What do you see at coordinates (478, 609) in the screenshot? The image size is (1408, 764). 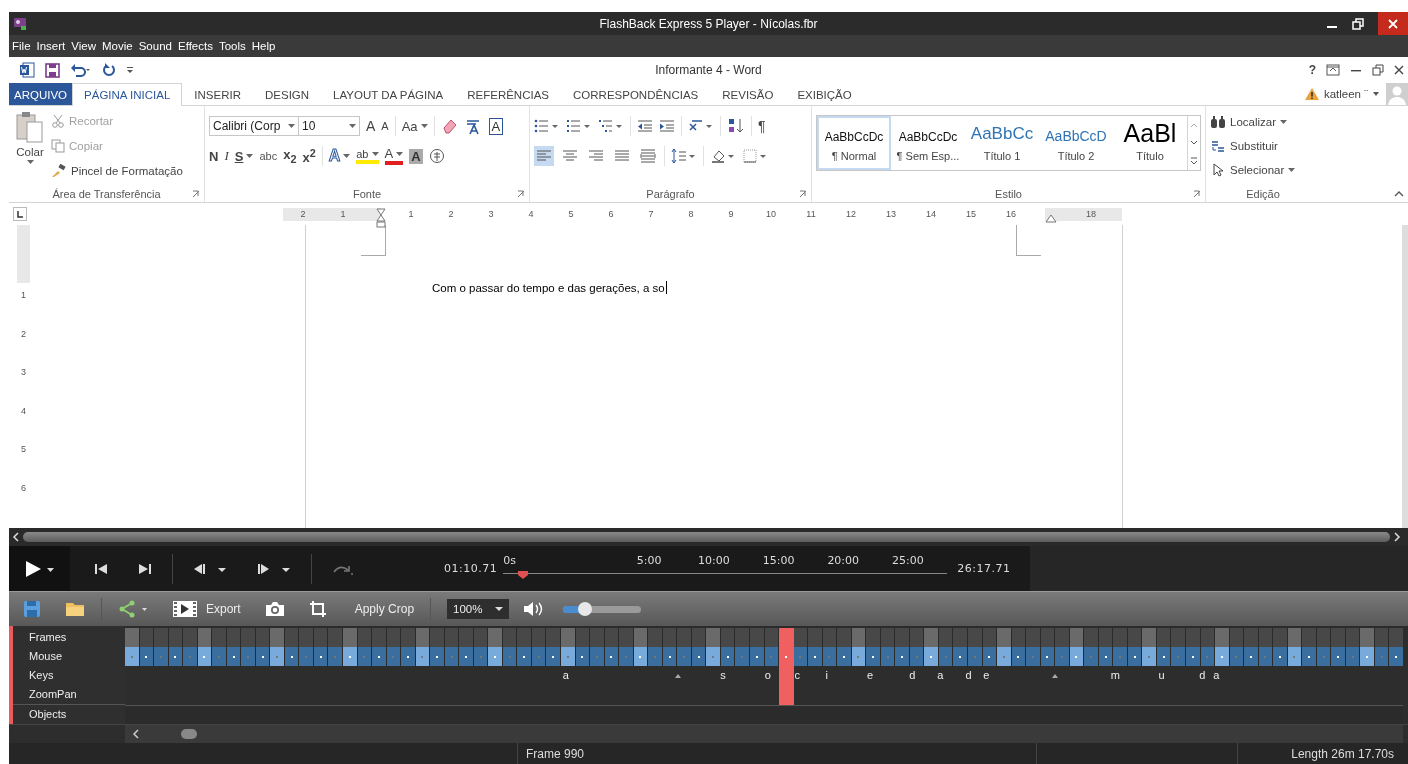 I see `zoom-dropdown: 100%` at bounding box center [478, 609].